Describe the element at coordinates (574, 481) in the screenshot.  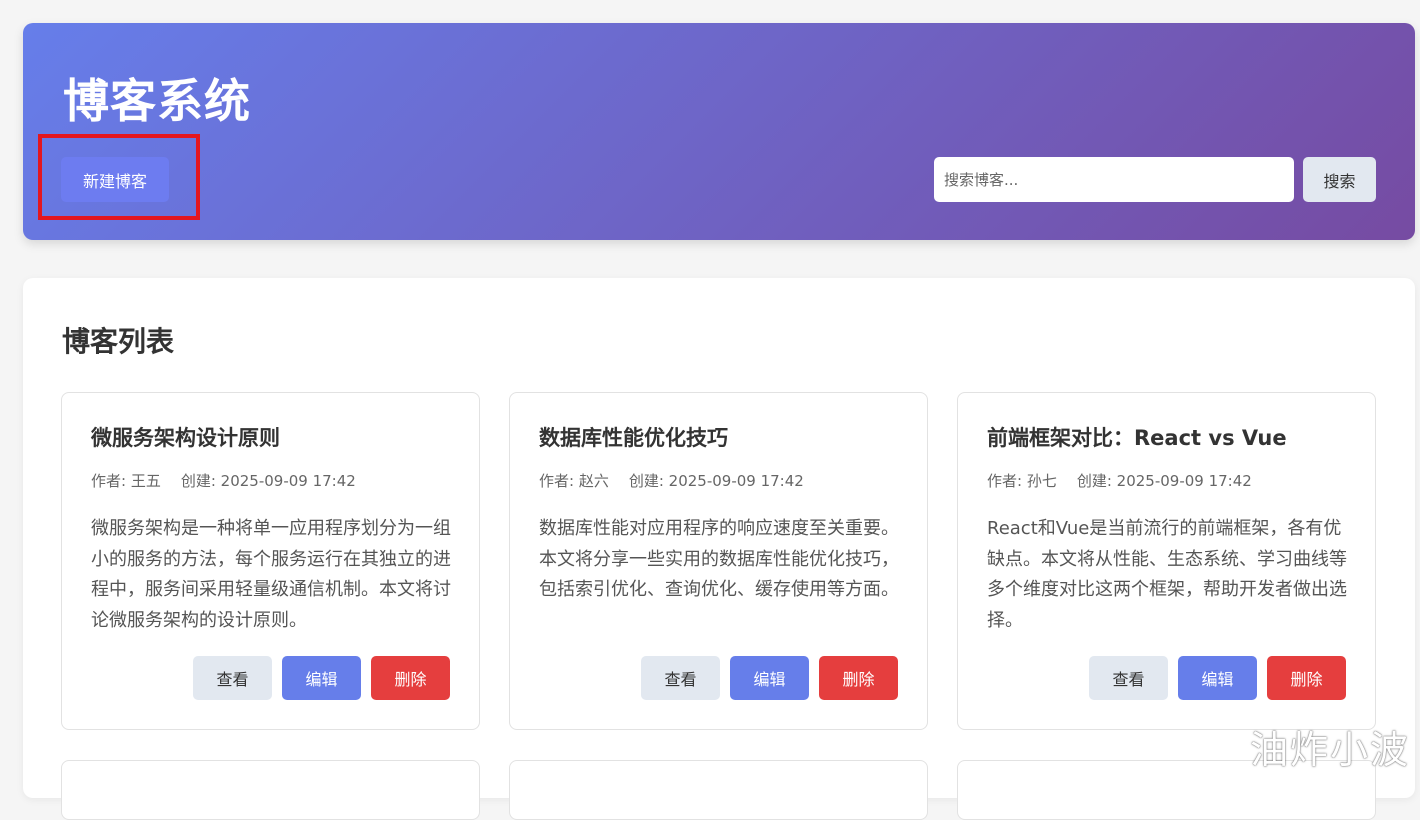
I see `blog-card-author: 作者: 赵六` at that location.